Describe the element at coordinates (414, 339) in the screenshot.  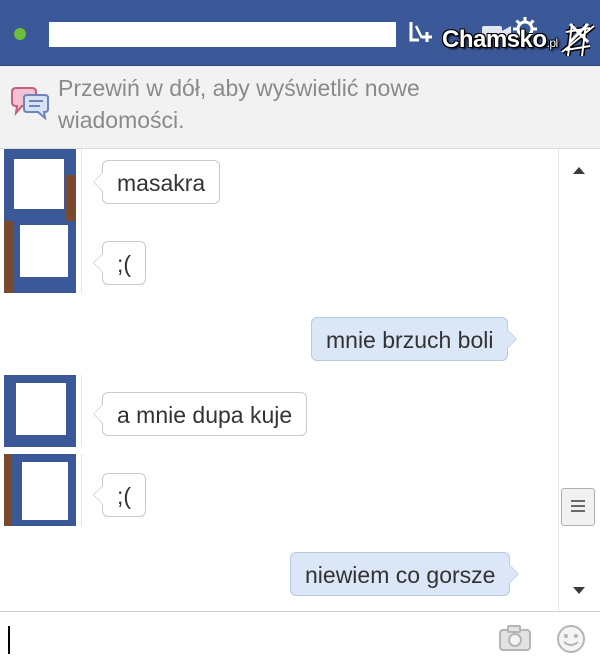
I see `message-bubble-outgoing: mnie brzuch boli` at that location.